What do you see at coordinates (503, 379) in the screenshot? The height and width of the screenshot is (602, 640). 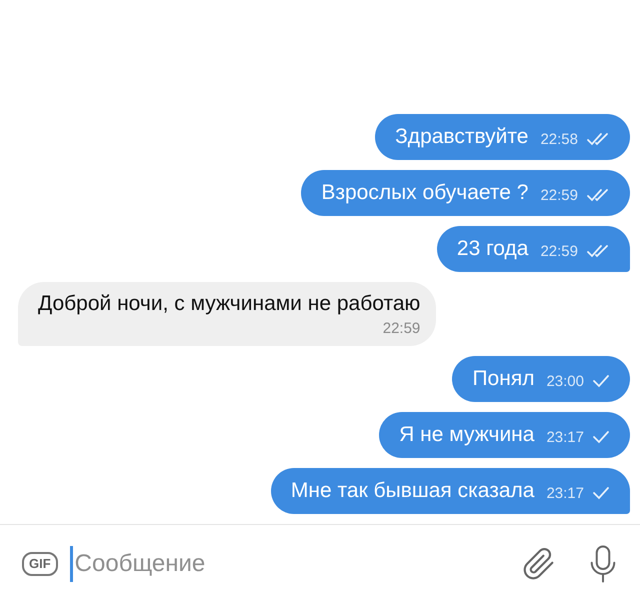 I see `message-text: Понял` at bounding box center [503, 379].